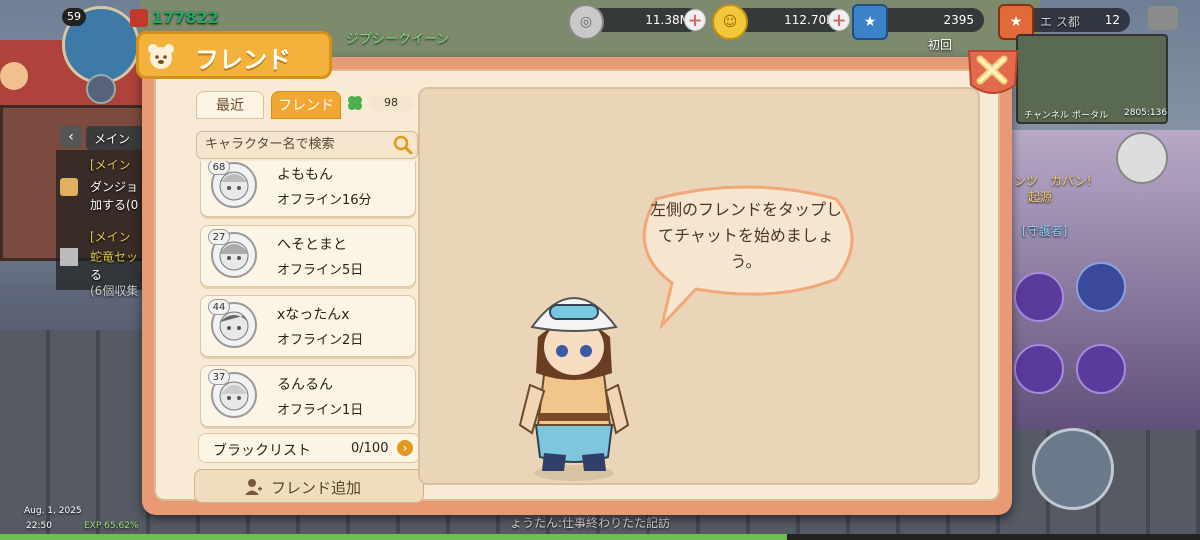 The image size is (1200, 540). What do you see at coordinates (74, 17) in the screenshot?
I see `player-level: 59` at bounding box center [74, 17].